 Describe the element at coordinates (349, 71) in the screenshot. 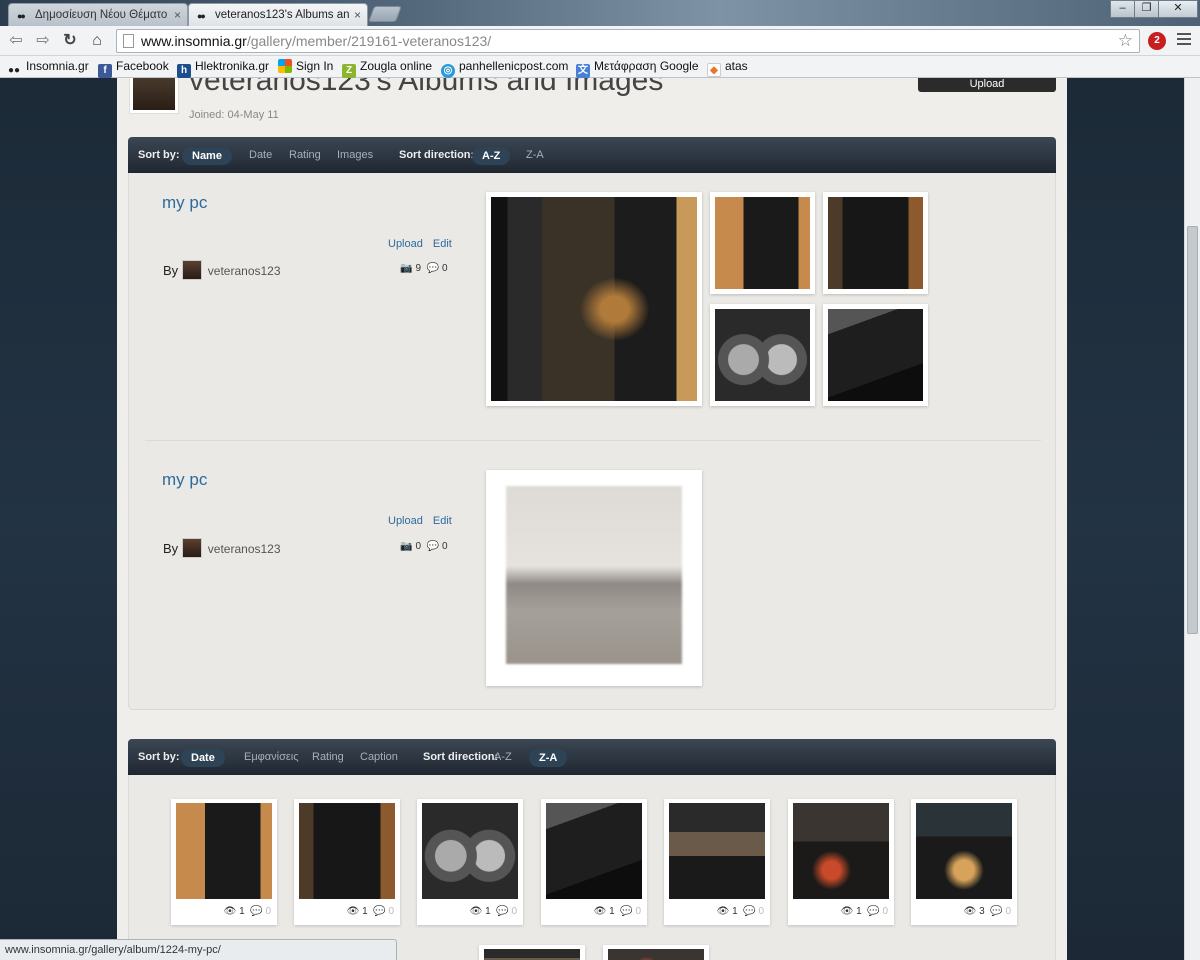

I see `zougla-icon: Z` at that location.